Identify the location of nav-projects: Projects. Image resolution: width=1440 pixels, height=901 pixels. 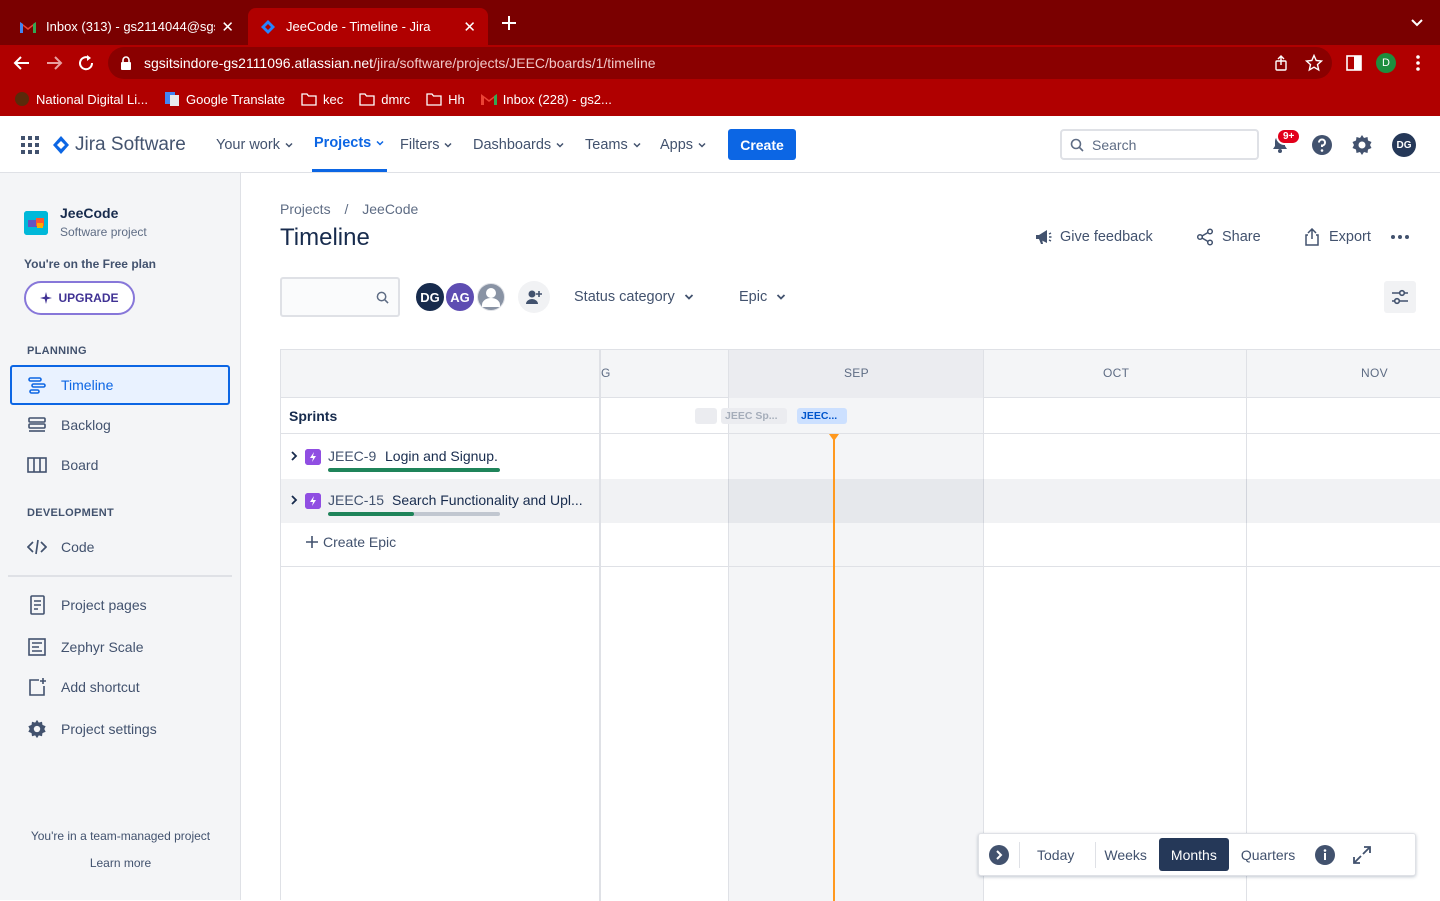
(350, 144).